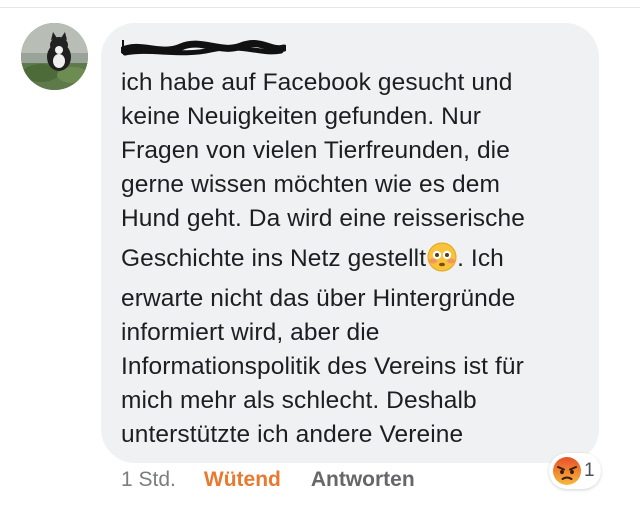  What do you see at coordinates (148, 479) in the screenshot?
I see `comment-timestamp: 1 Std.` at bounding box center [148, 479].